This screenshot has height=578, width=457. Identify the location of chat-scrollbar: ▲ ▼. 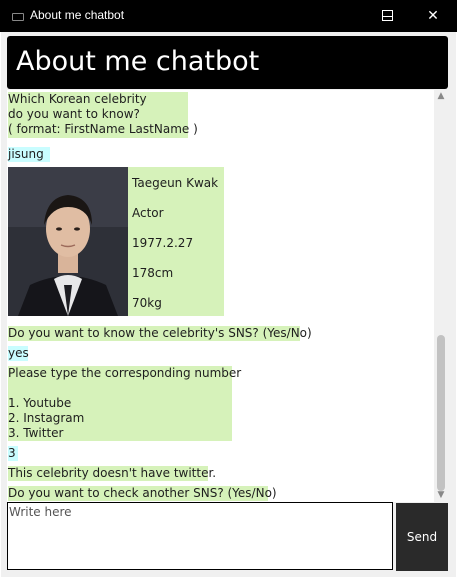
(441, 296).